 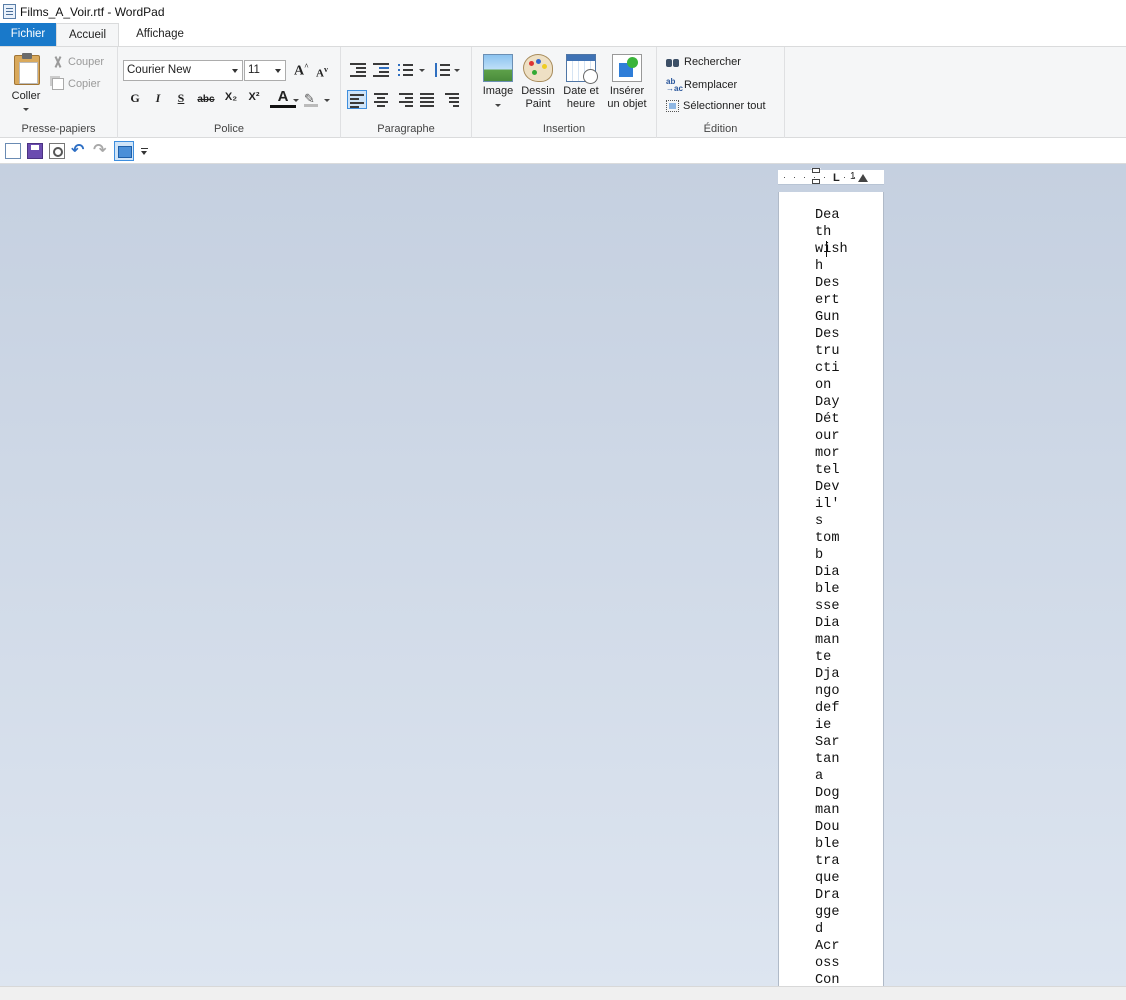 What do you see at coordinates (627, 68) in the screenshot?
I see `object-icon` at bounding box center [627, 68].